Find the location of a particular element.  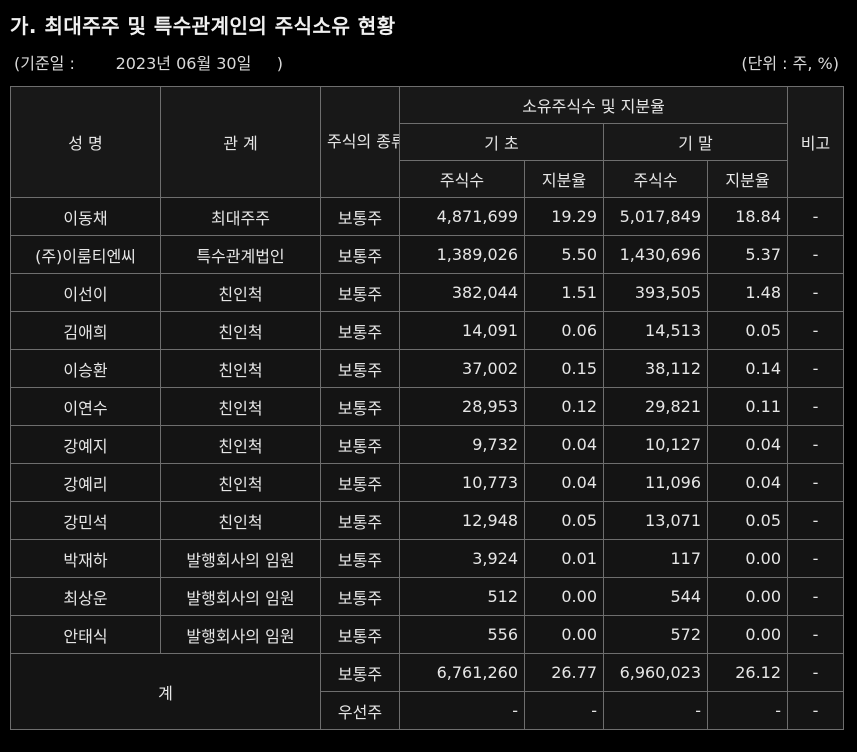

table-row: 박재하 발행회사의 임원 보통주 3,924 0.01 117 0.00 - is located at coordinates (427, 558).